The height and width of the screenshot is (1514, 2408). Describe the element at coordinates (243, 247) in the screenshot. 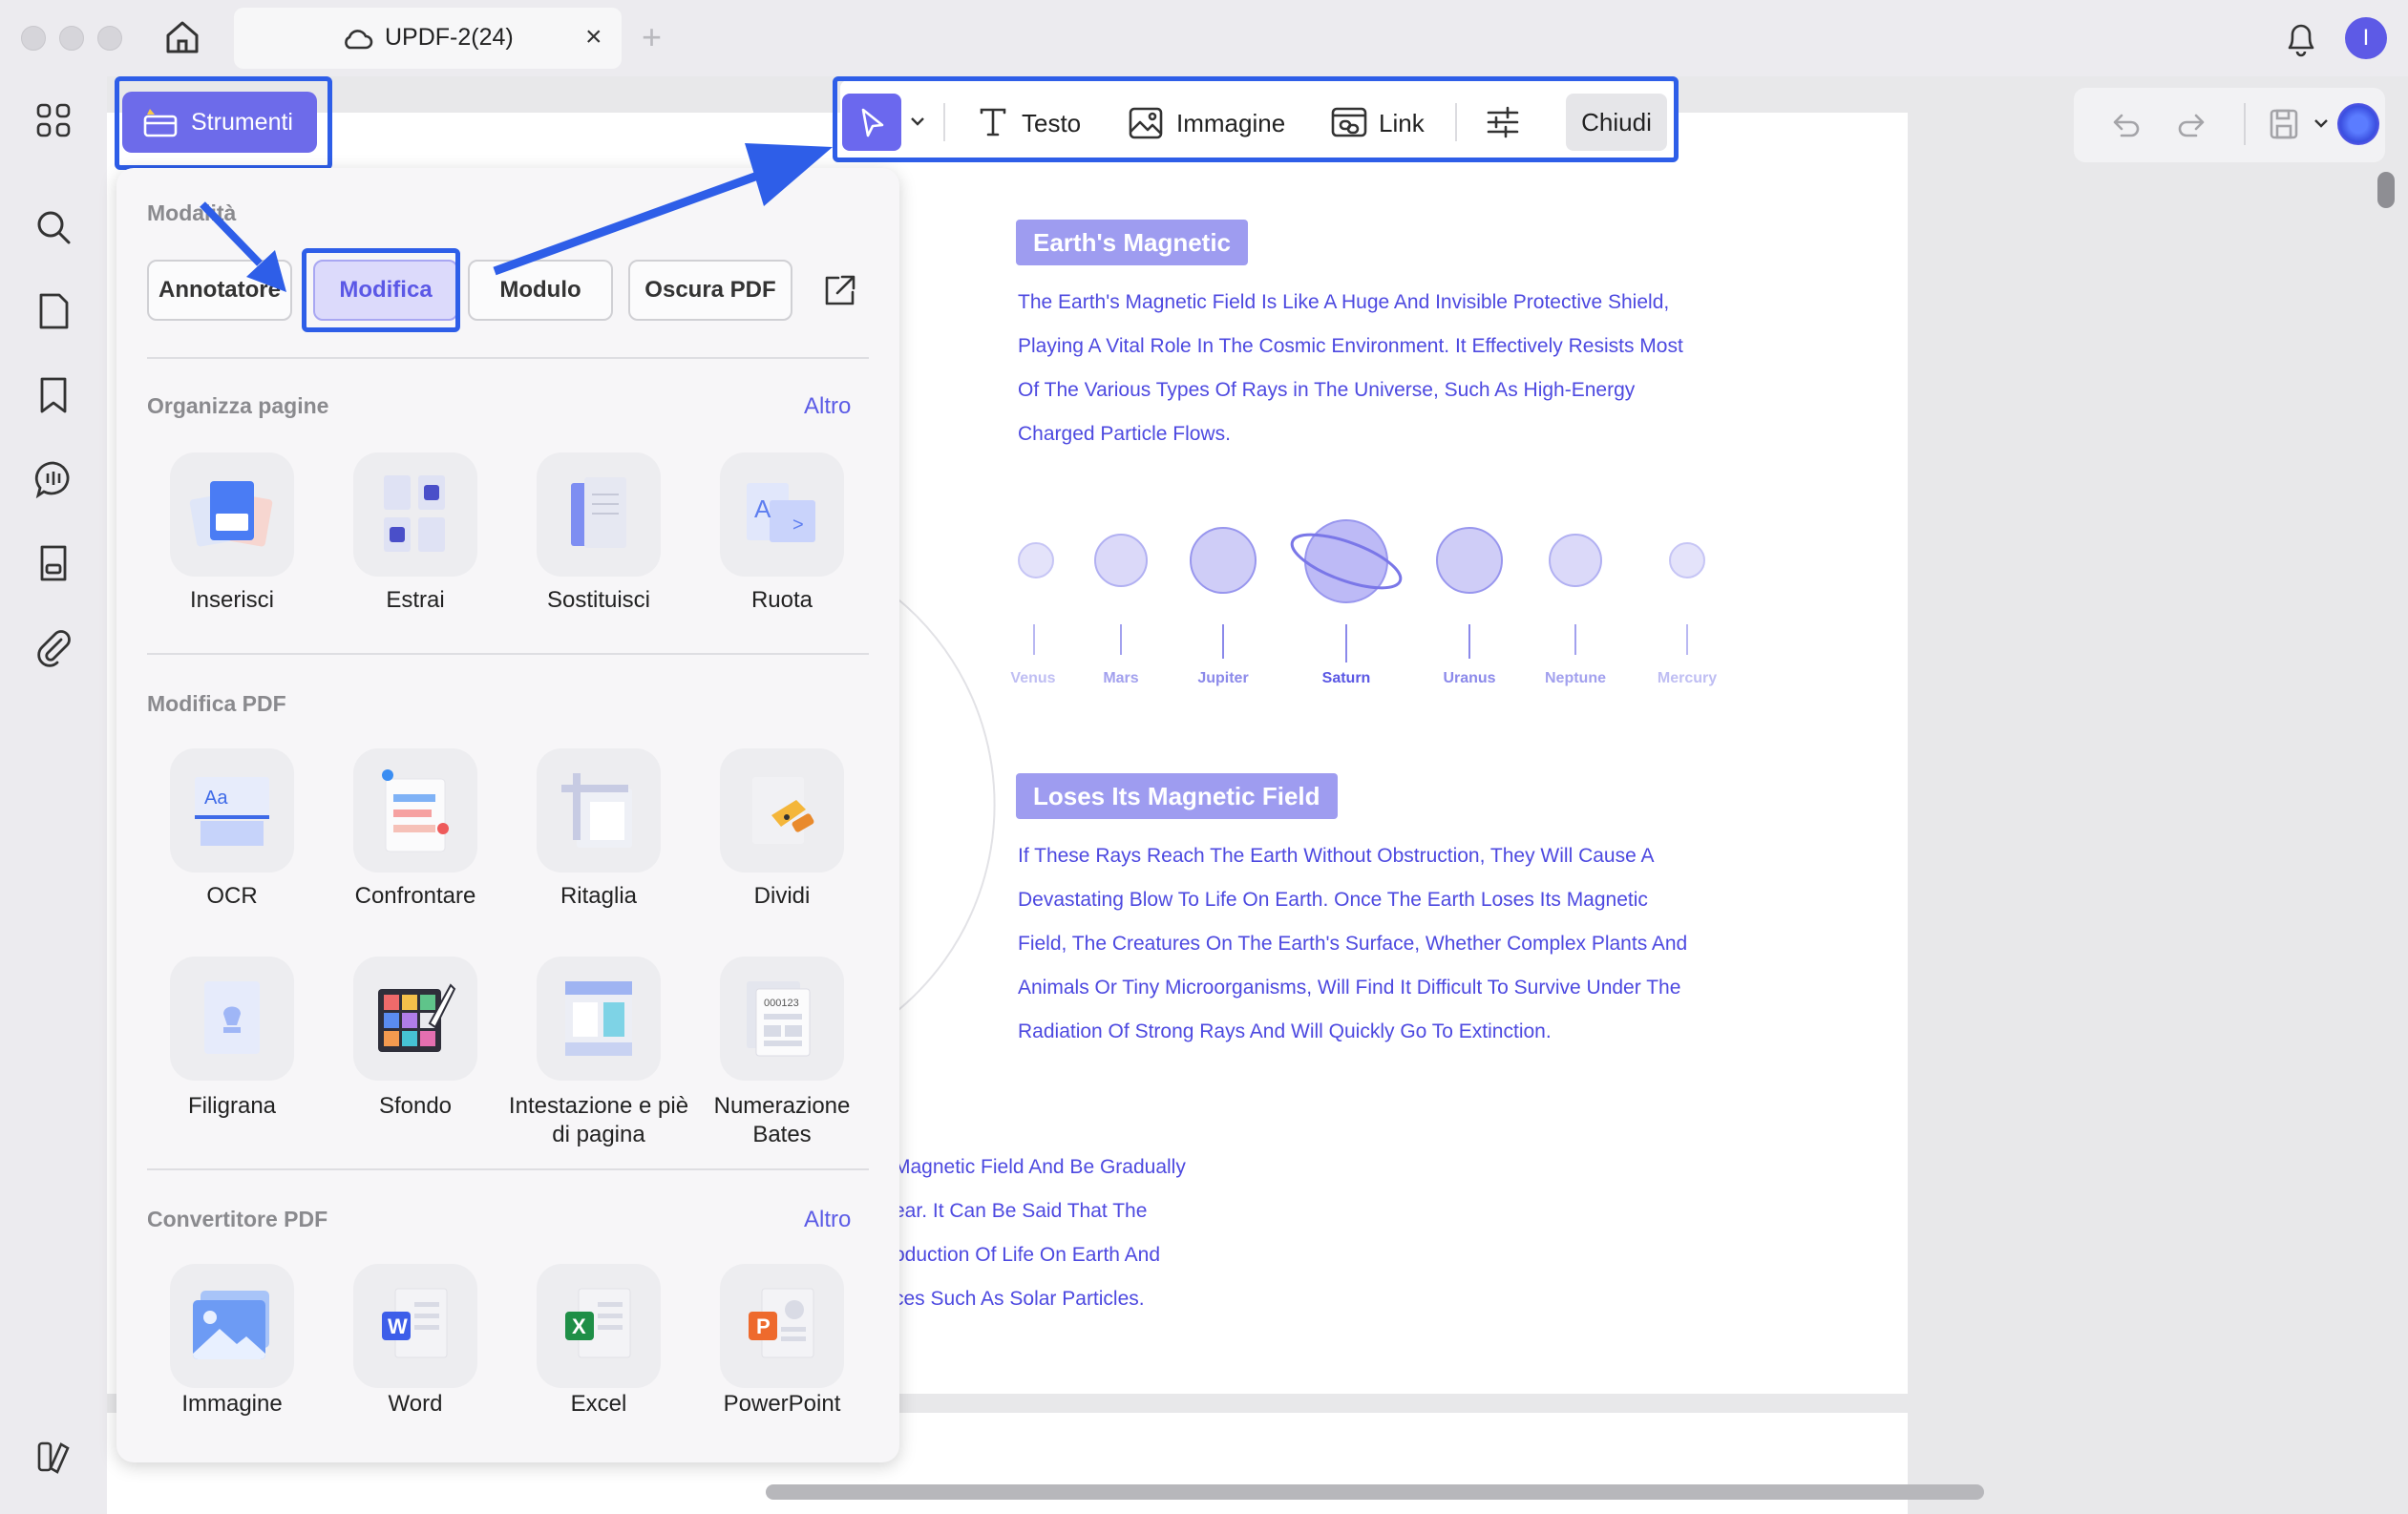

I see `arrow-to-edit-mode` at that location.